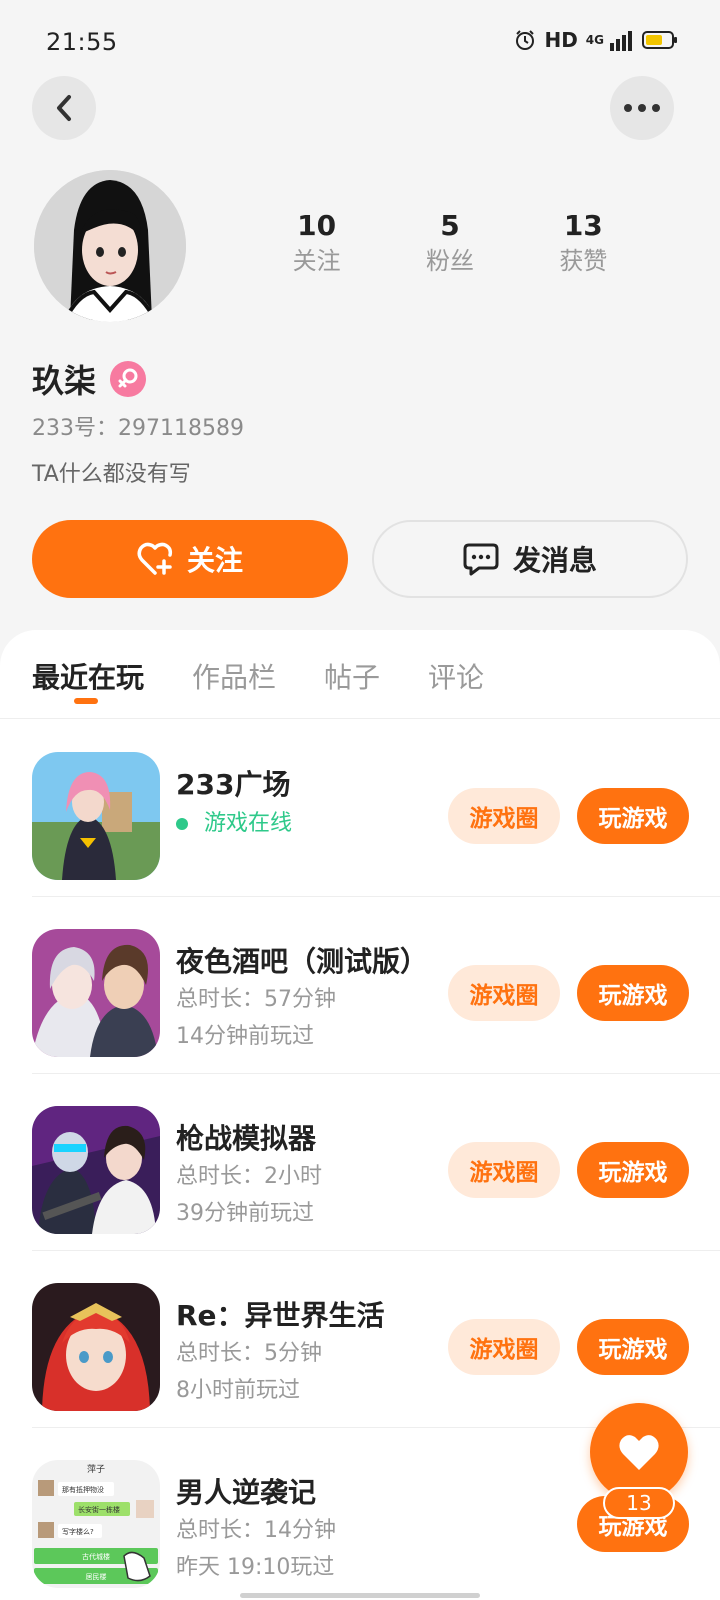  I want to click on tab-indicator, so click(86, 701).